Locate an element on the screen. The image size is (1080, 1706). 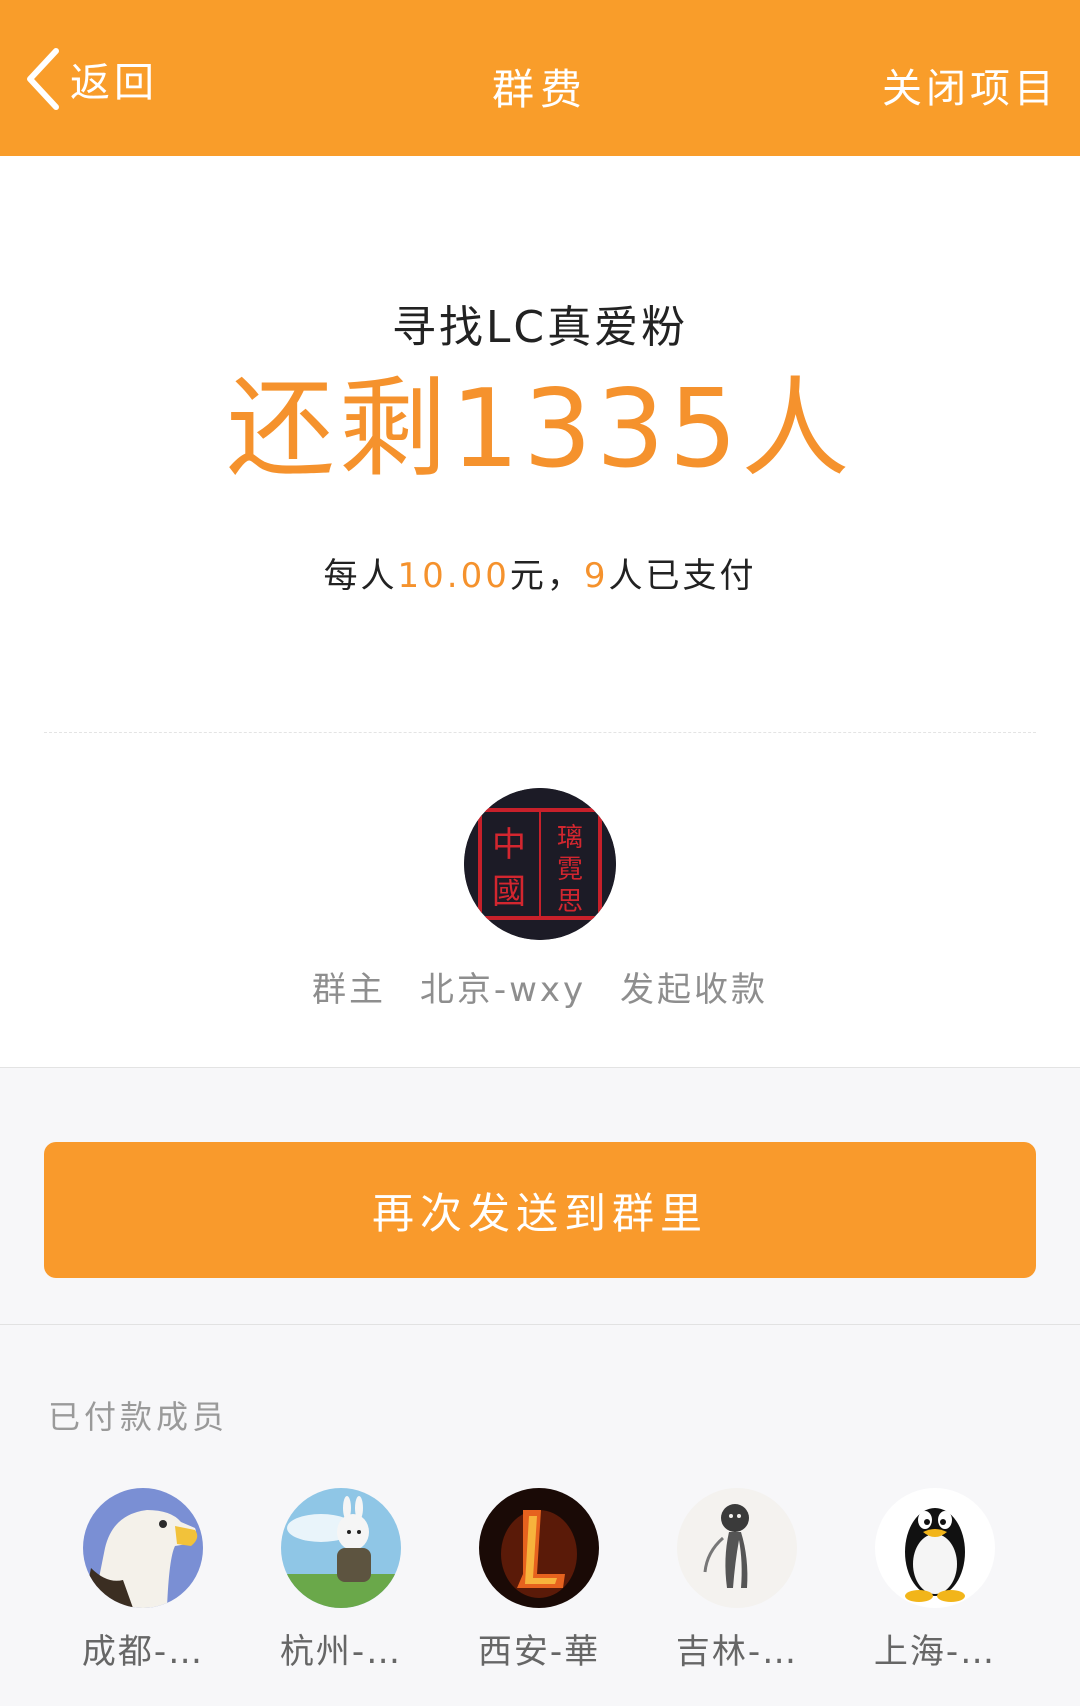
penguin-avatar is located at coordinates (935, 1548).